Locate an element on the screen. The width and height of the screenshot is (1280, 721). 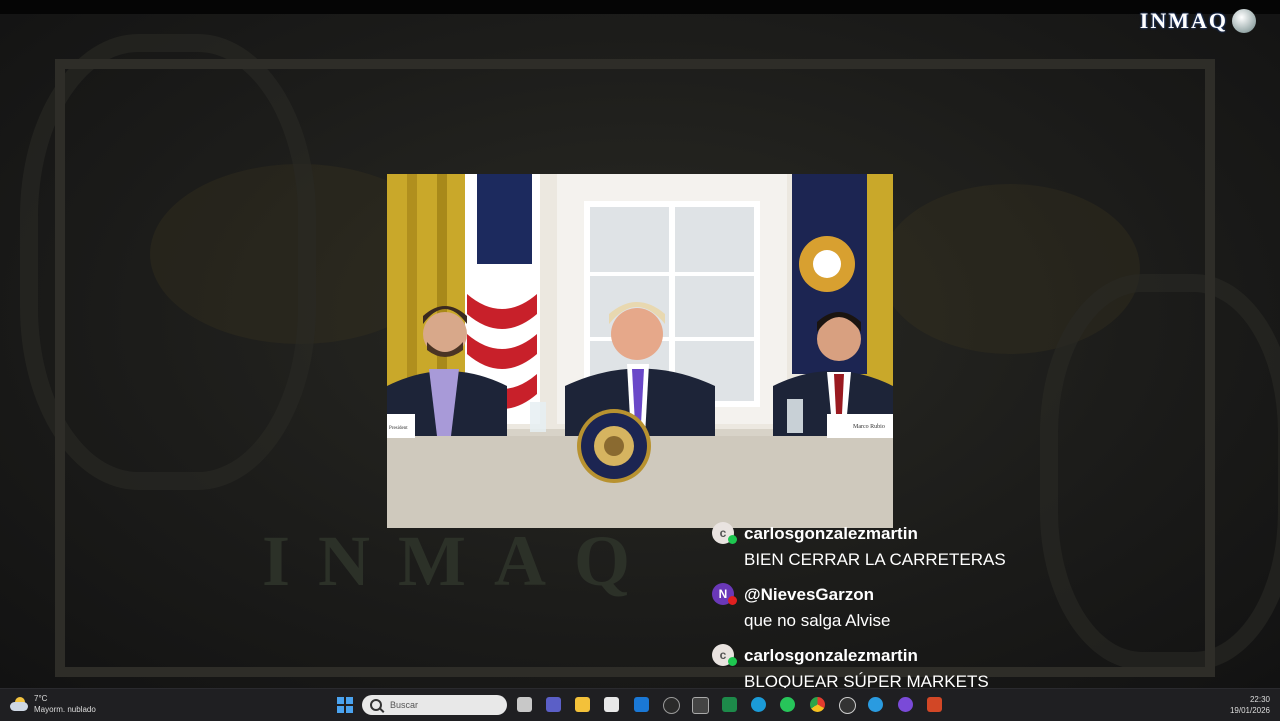
nameplate-left-text: President is located at coordinates (398, 428).